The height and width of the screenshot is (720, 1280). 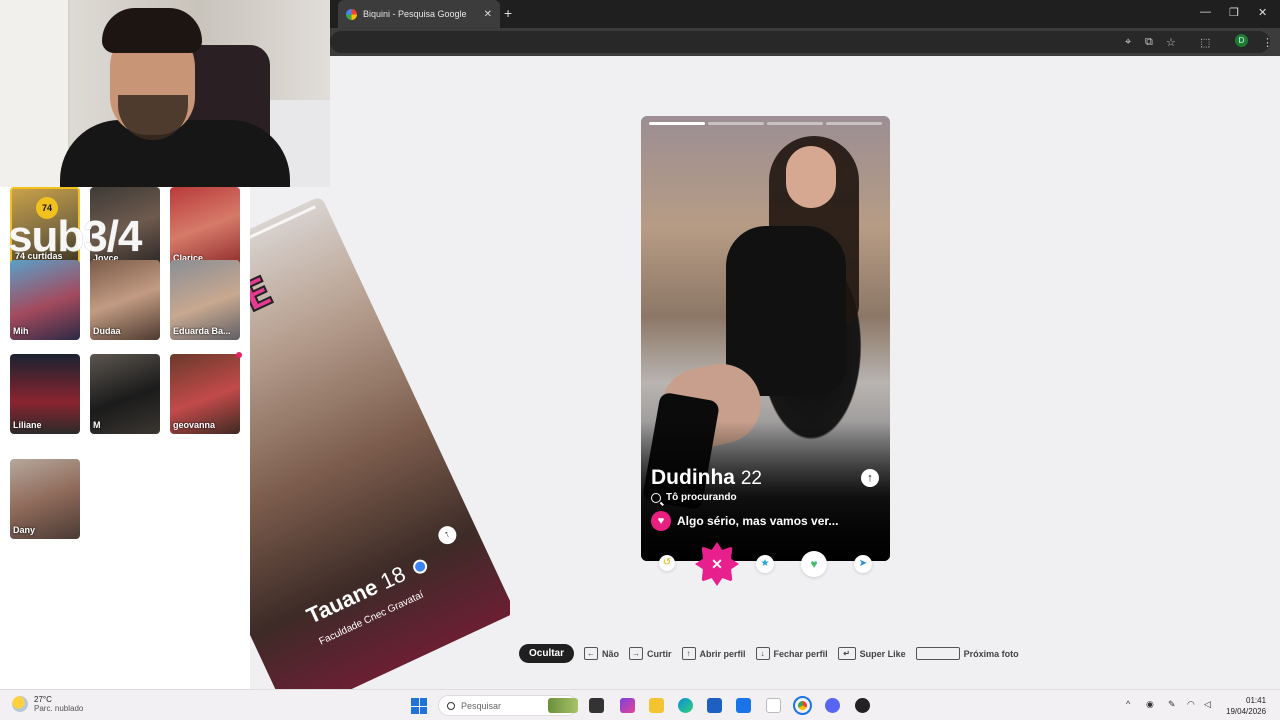 I want to click on match-name: geovanna, so click(x=194, y=425).